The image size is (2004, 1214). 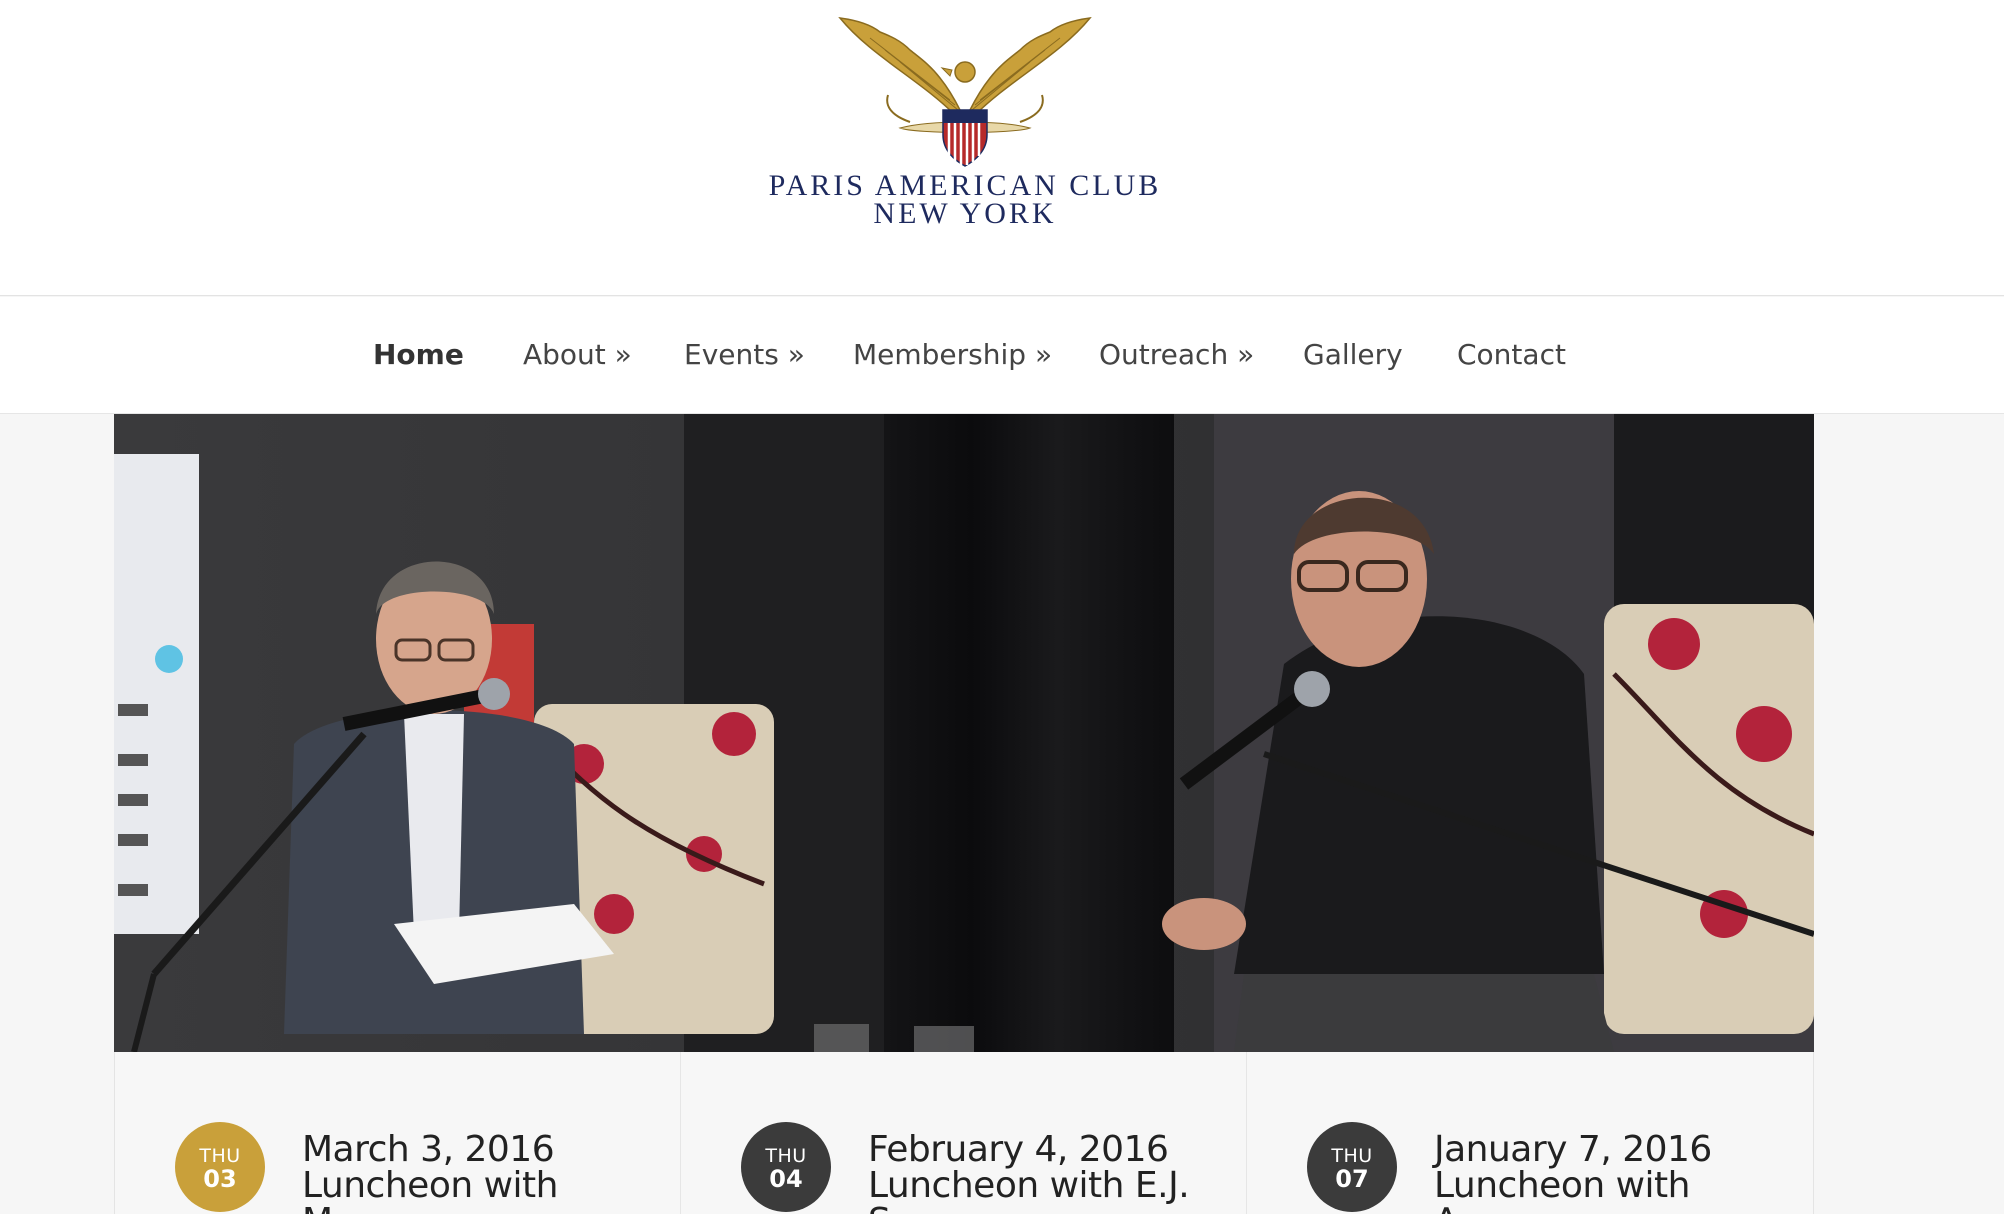 I want to click on event-title: February 4, 2016 Luncheon with E.J. S, so click(x=1053, y=1173).